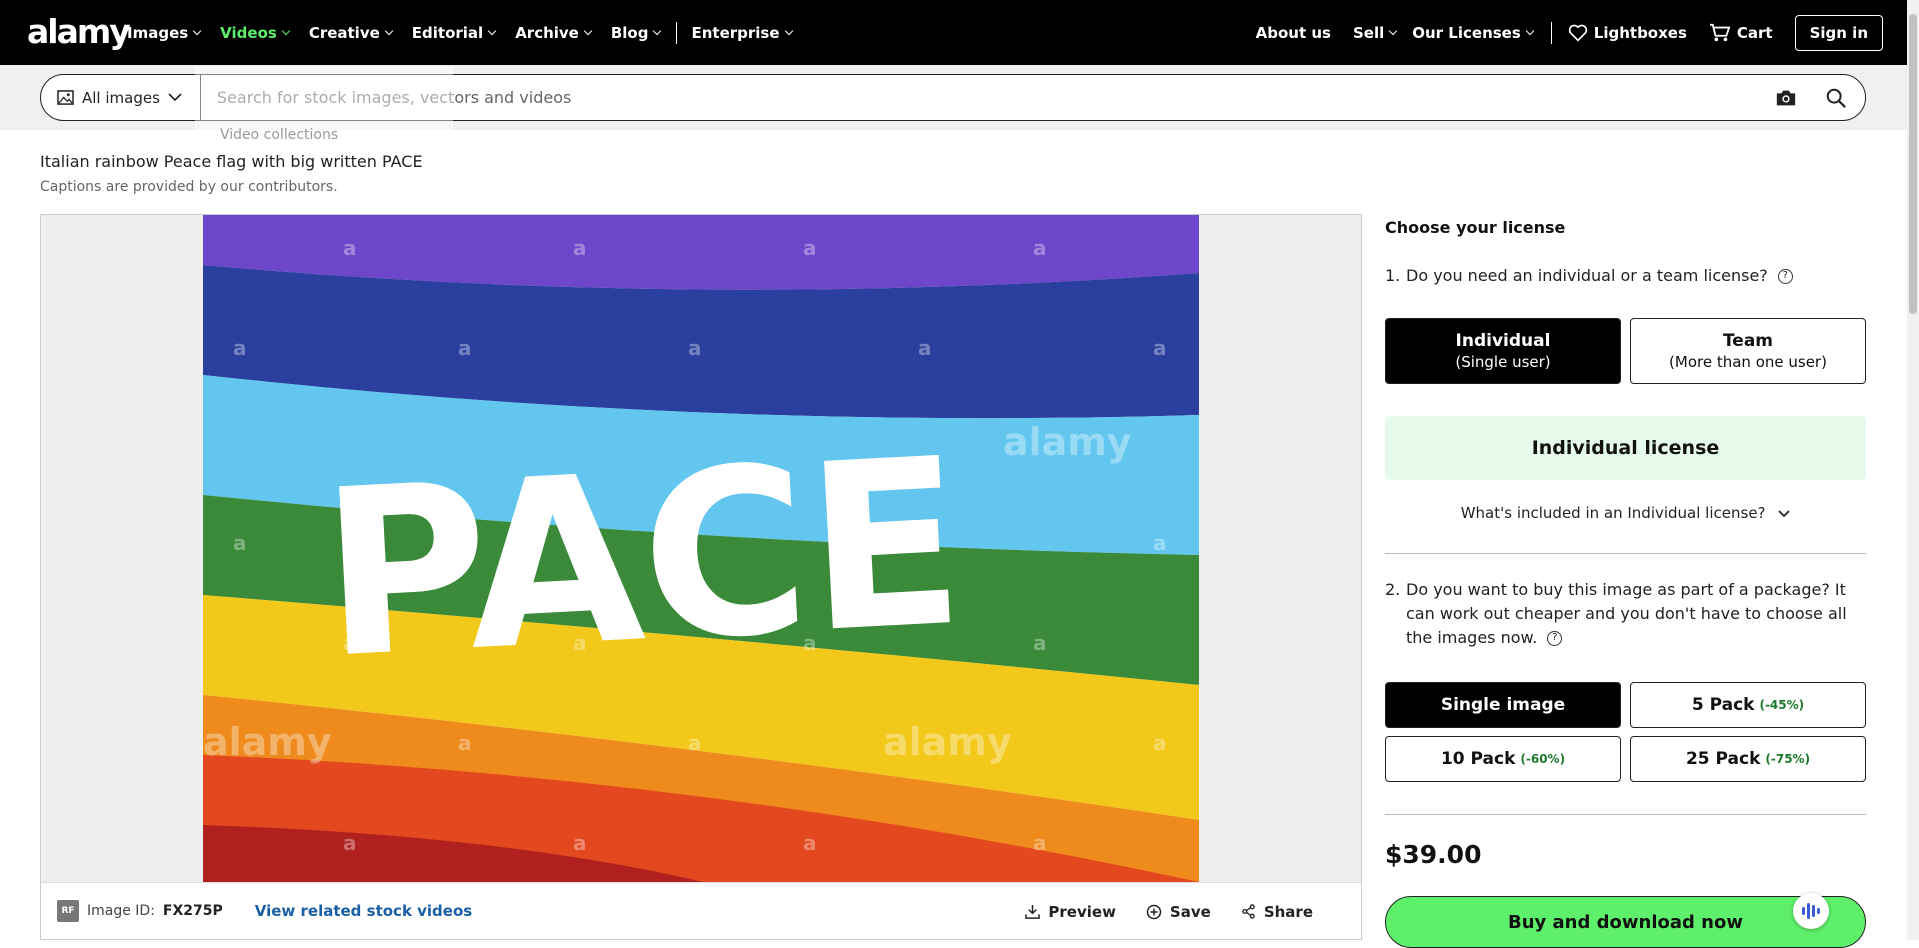 This screenshot has width=1919, height=948. I want to click on nav-sell-label: Sell, so click(1368, 32).